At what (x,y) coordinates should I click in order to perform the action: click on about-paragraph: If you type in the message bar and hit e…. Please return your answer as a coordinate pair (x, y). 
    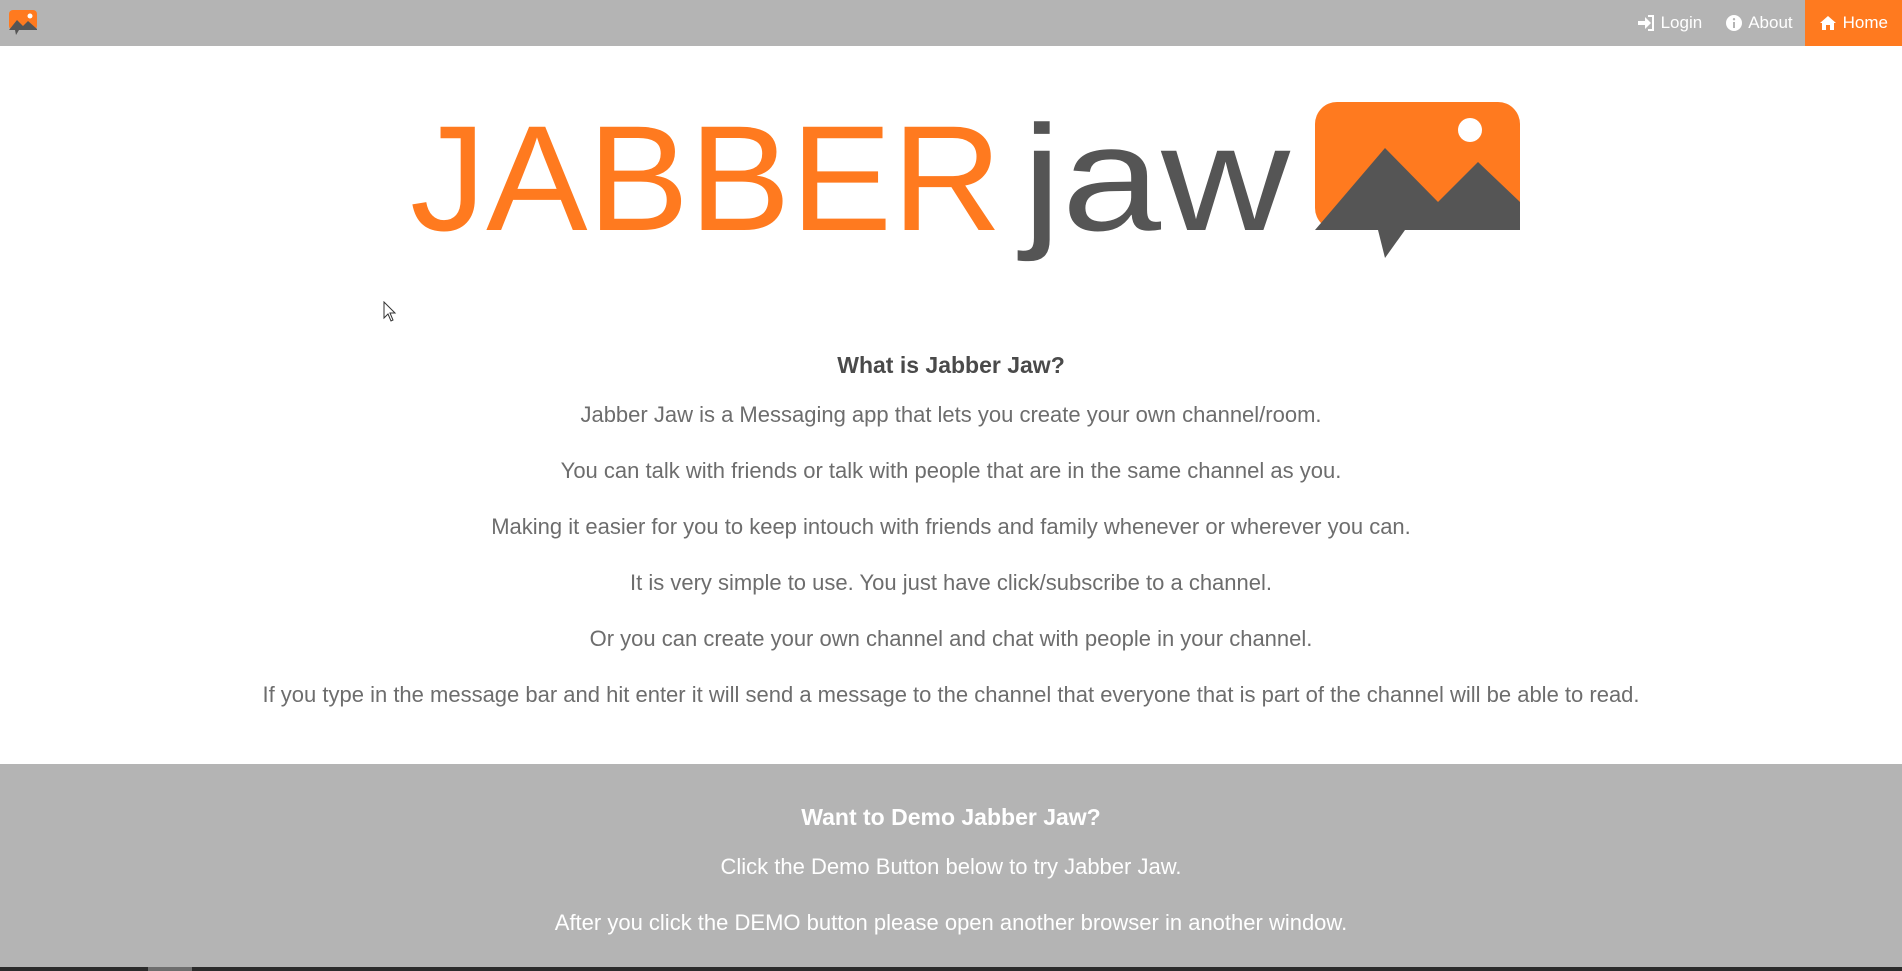
    Looking at the image, I should click on (951, 694).